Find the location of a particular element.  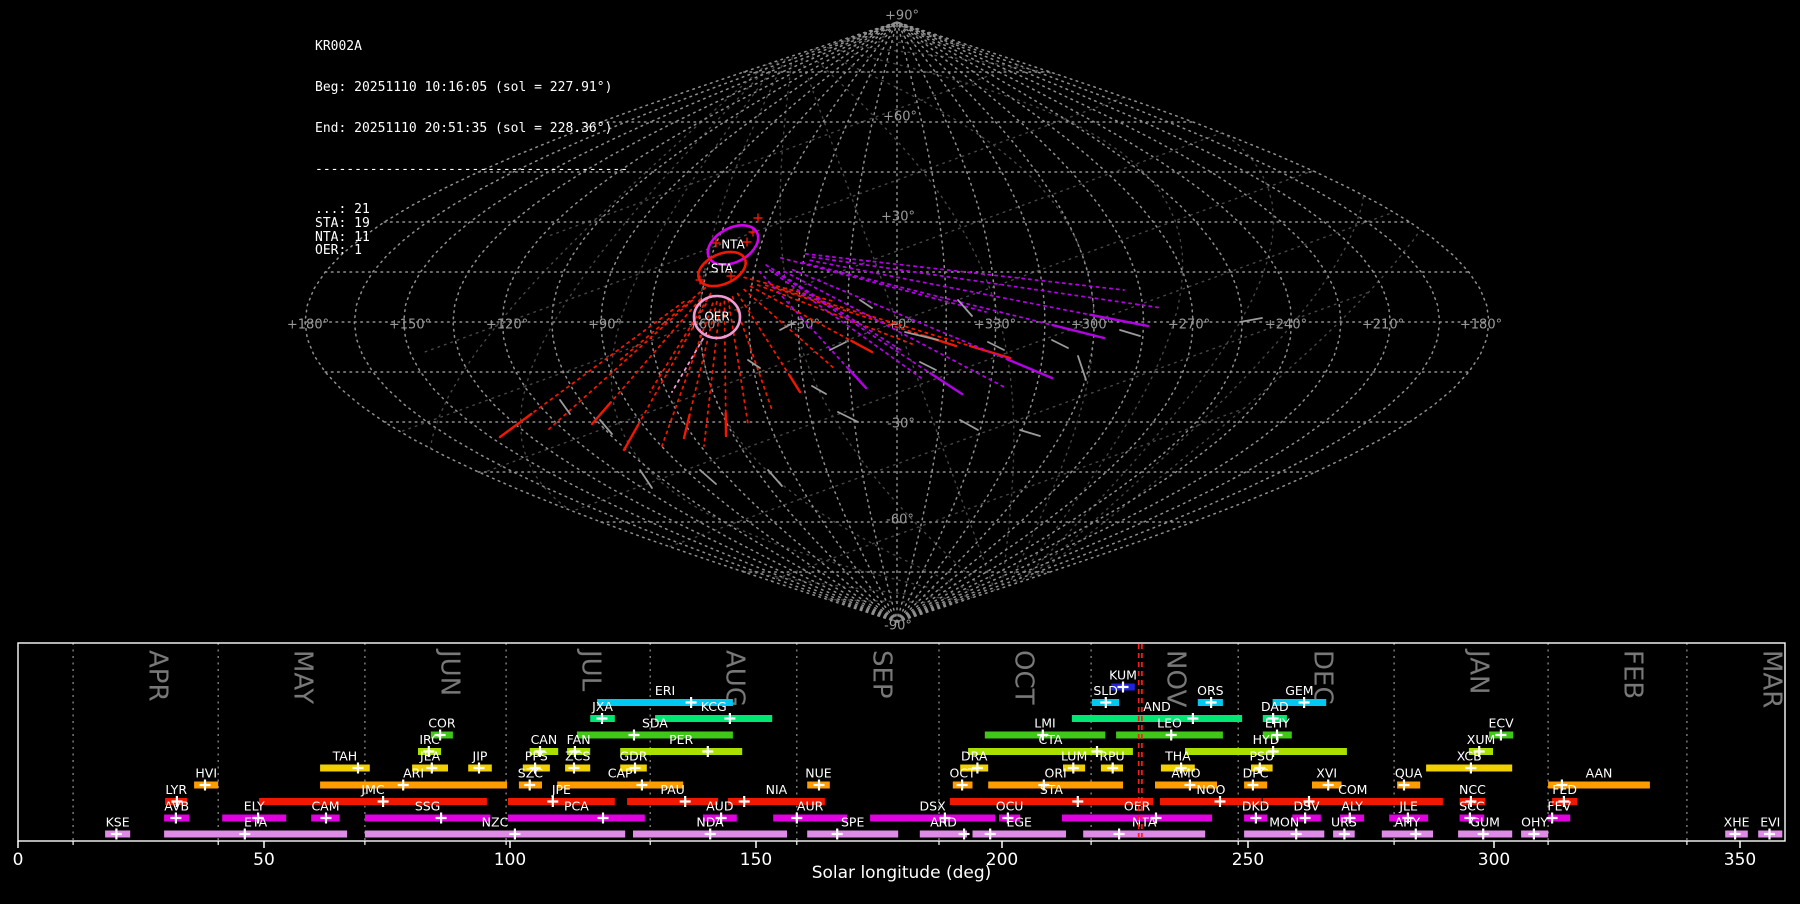

longitude-label: +270° is located at coordinates (1189, 325).